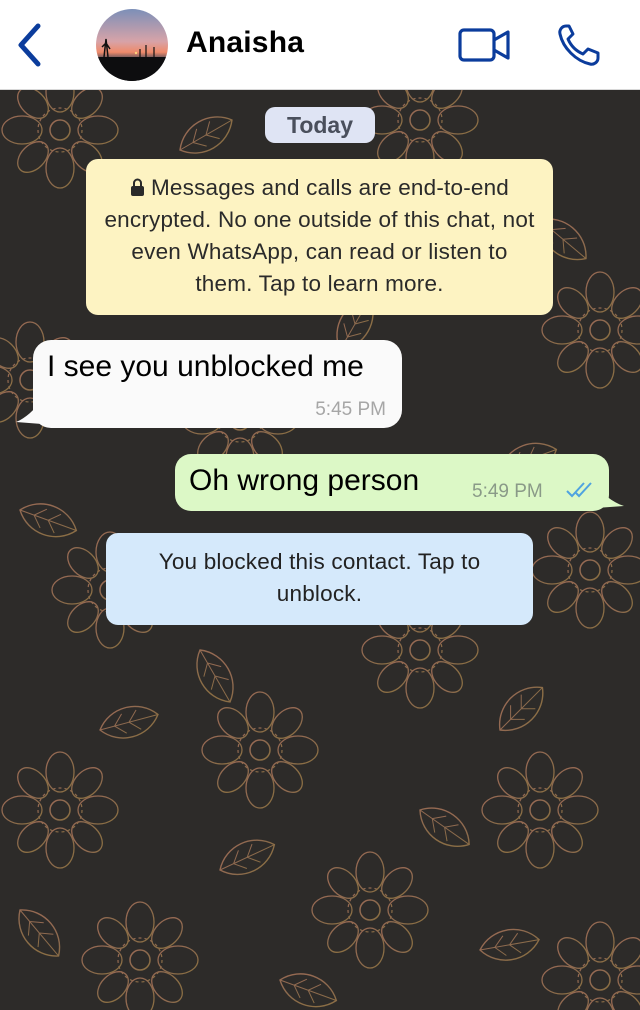 Image resolution: width=640 pixels, height=1010 pixels. I want to click on date-chip: Today, so click(320, 125).